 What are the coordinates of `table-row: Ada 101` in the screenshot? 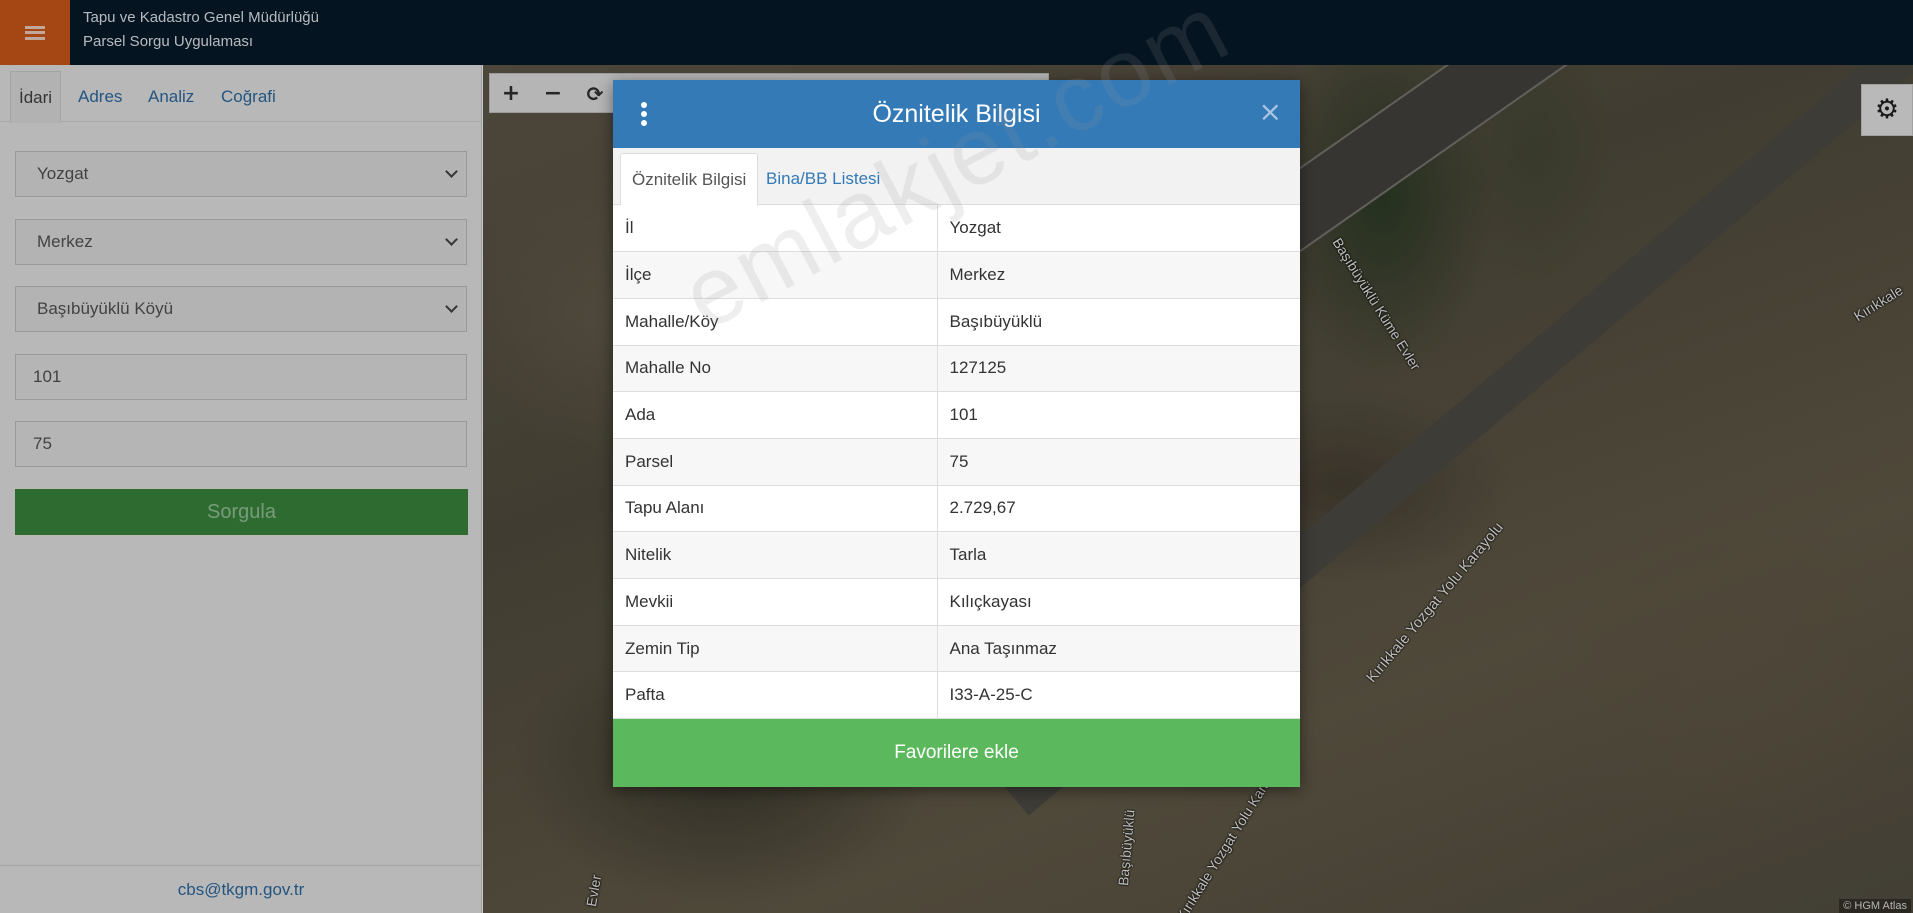 It's located at (956, 415).